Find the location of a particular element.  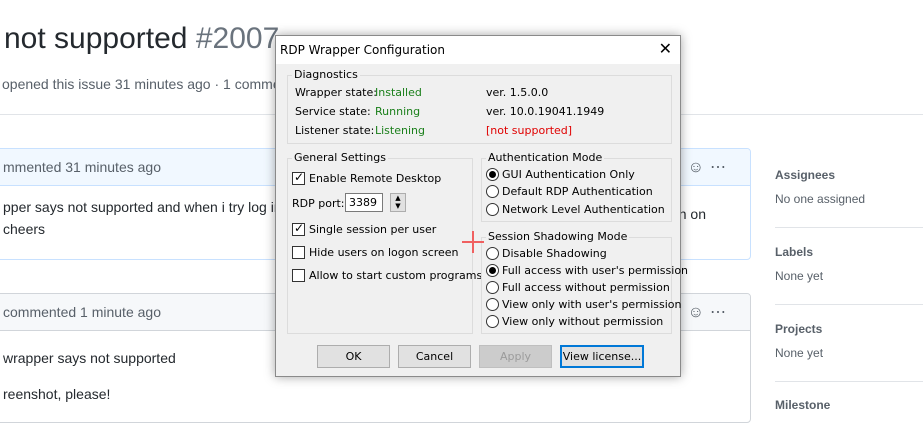

issue-title: not supported #2007 is located at coordinates (141, 39).